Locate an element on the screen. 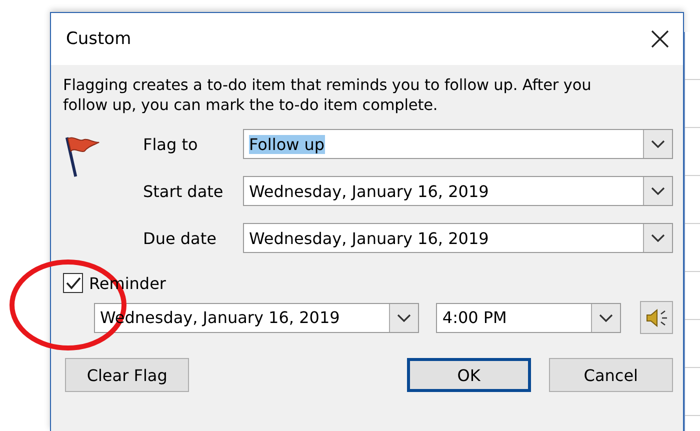 The width and height of the screenshot is (700, 431). field-label: Start date is located at coordinates (183, 191).